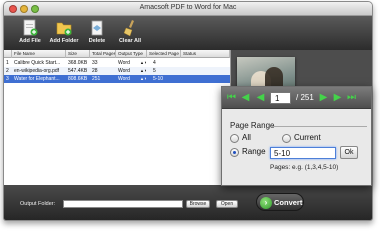 Image resolution: width=380 pixels, height=240 pixels. What do you see at coordinates (130, 41) in the screenshot?
I see `clear-all-label: Clear All` at bounding box center [130, 41].